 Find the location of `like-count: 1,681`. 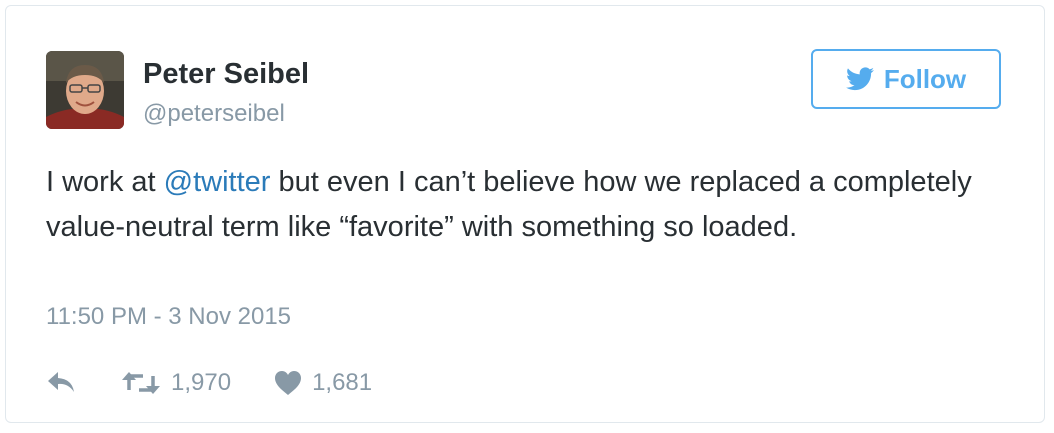

like-count: 1,681 is located at coordinates (342, 382).